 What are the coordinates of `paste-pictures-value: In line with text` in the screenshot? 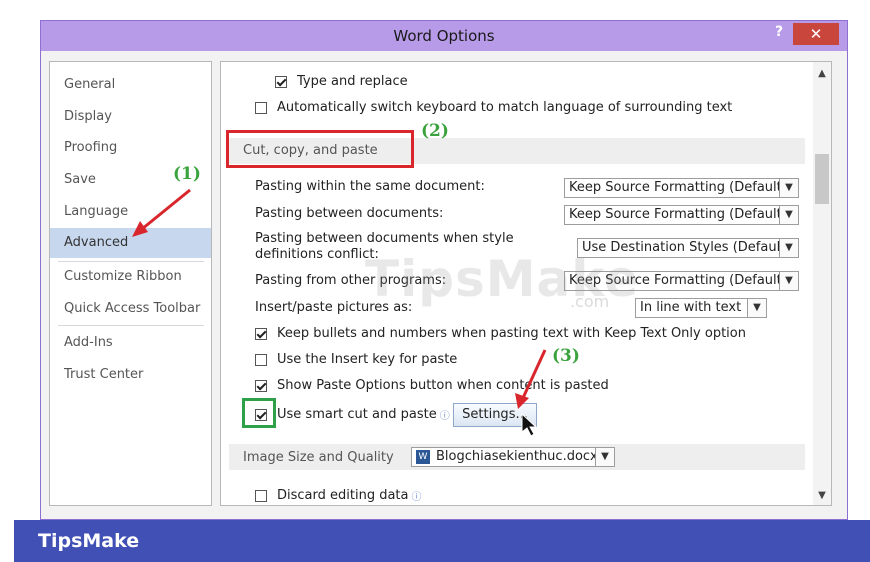 It's located at (691, 307).